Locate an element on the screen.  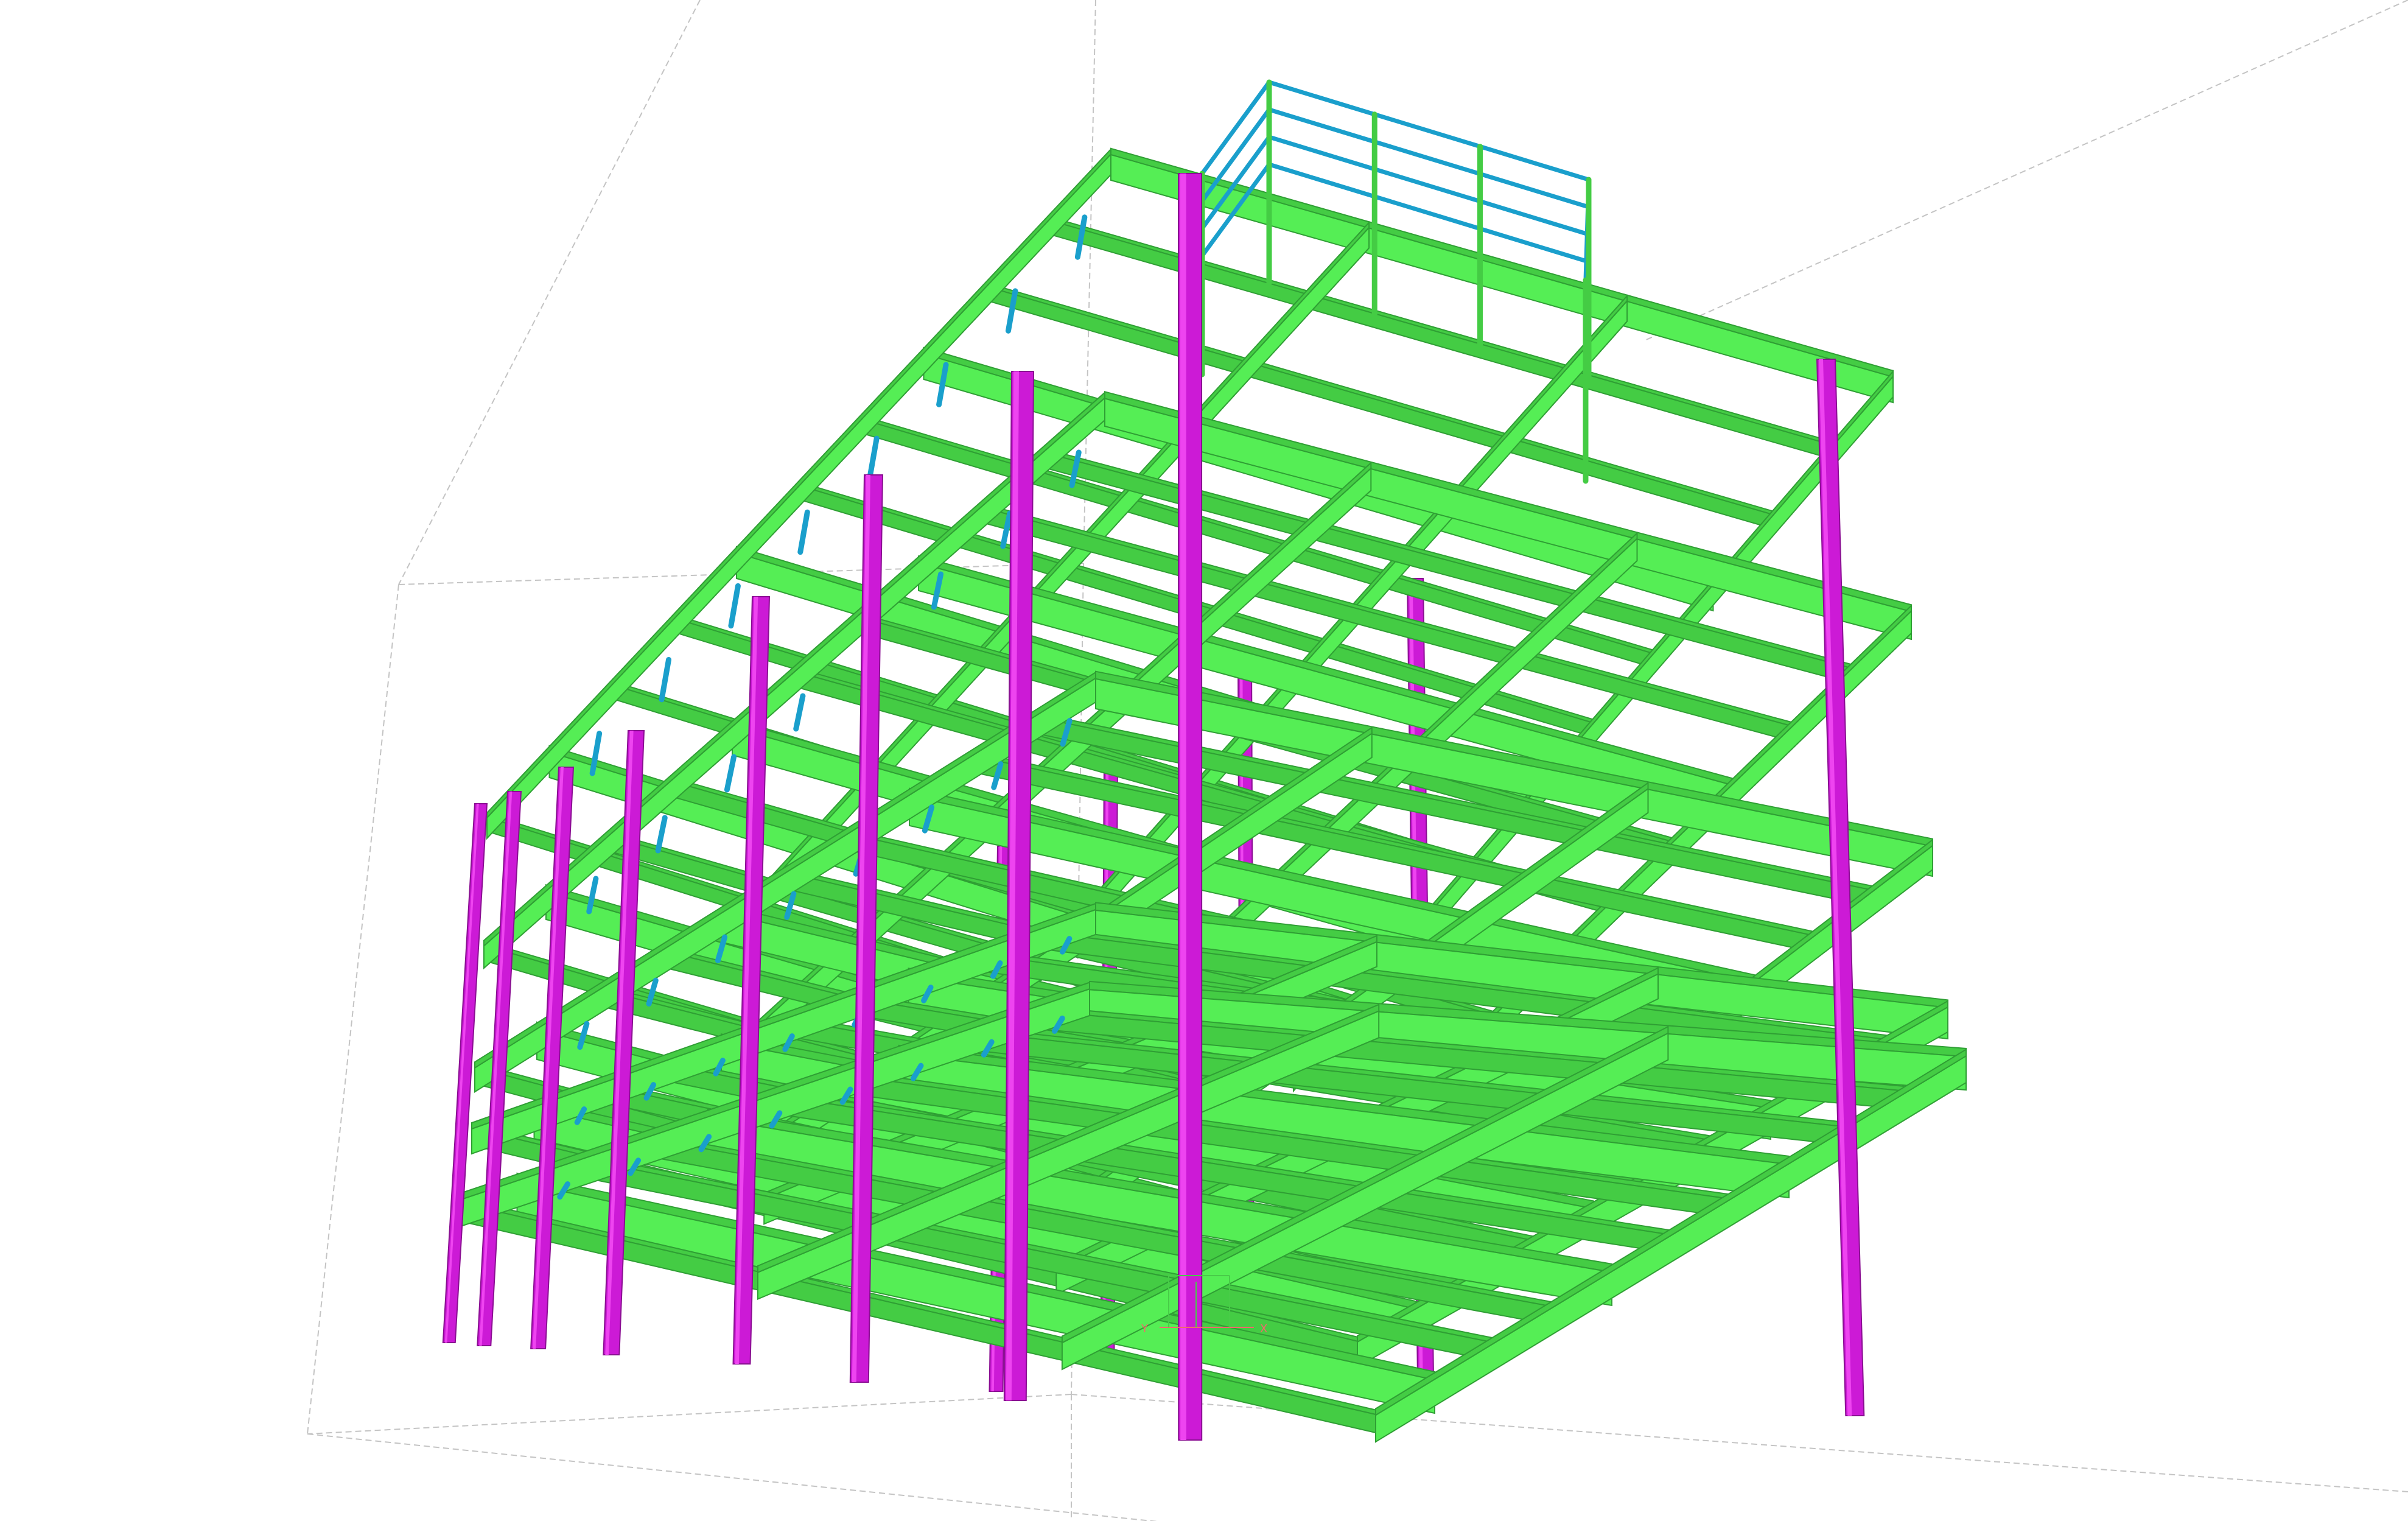
axis-y-label: Y is located at coordinates (1145, 1329).